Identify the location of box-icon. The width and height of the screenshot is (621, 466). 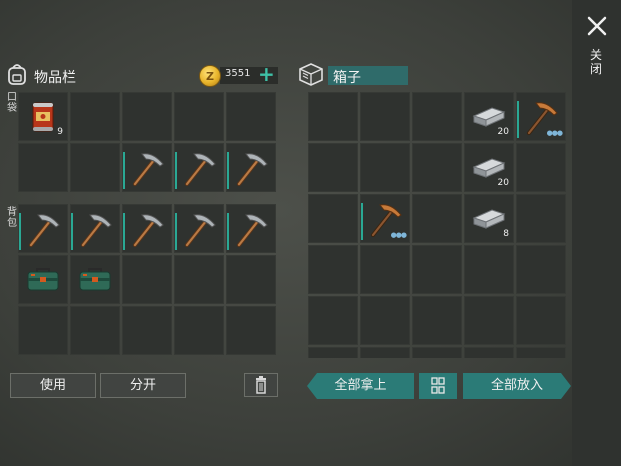
(311, 74).